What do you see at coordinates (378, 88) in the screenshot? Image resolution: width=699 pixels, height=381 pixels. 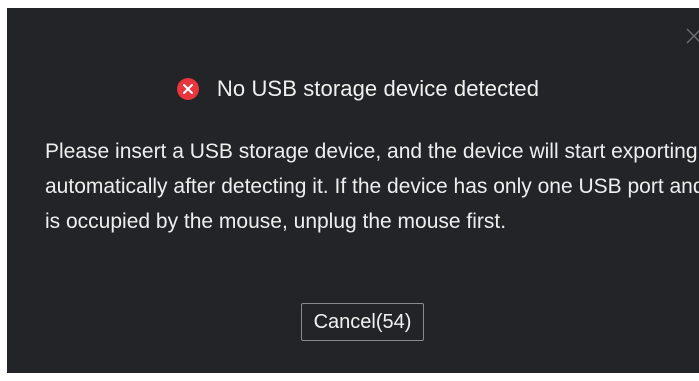 I see `dialog-title: No USB storage device detected` at bounding box center [378, 88].